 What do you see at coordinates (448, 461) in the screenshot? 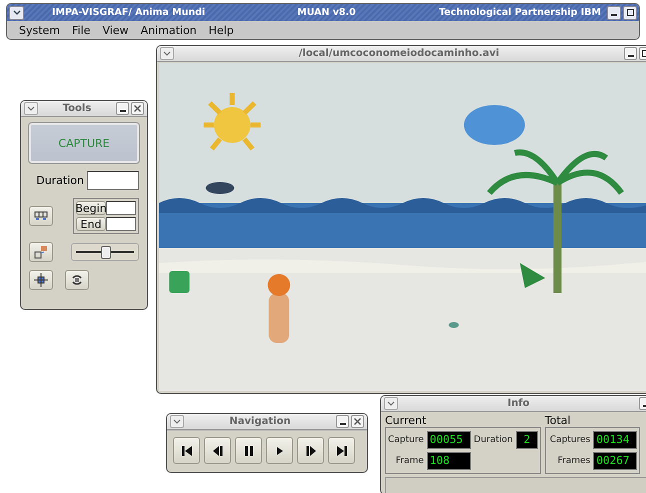
I see `frame-counter: 108` at bounding box center [448, 461].